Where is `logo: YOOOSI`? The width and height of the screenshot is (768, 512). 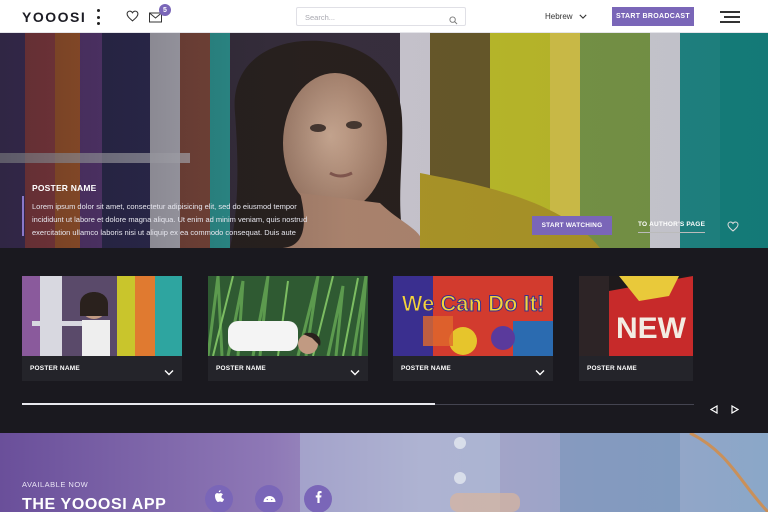 logo: YOOOSI is located at coordinates (54, 17).